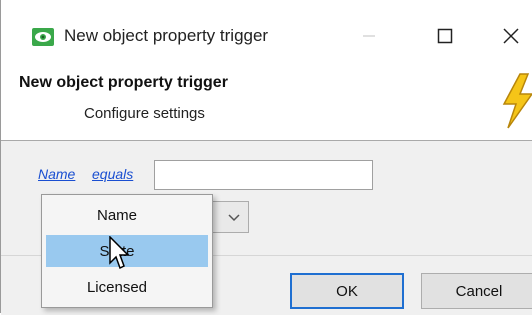  What do you see at coordinates (127, 215) in the screenshot?
I see `dropdown-option-name: Name` at bounding box center [127, 215].